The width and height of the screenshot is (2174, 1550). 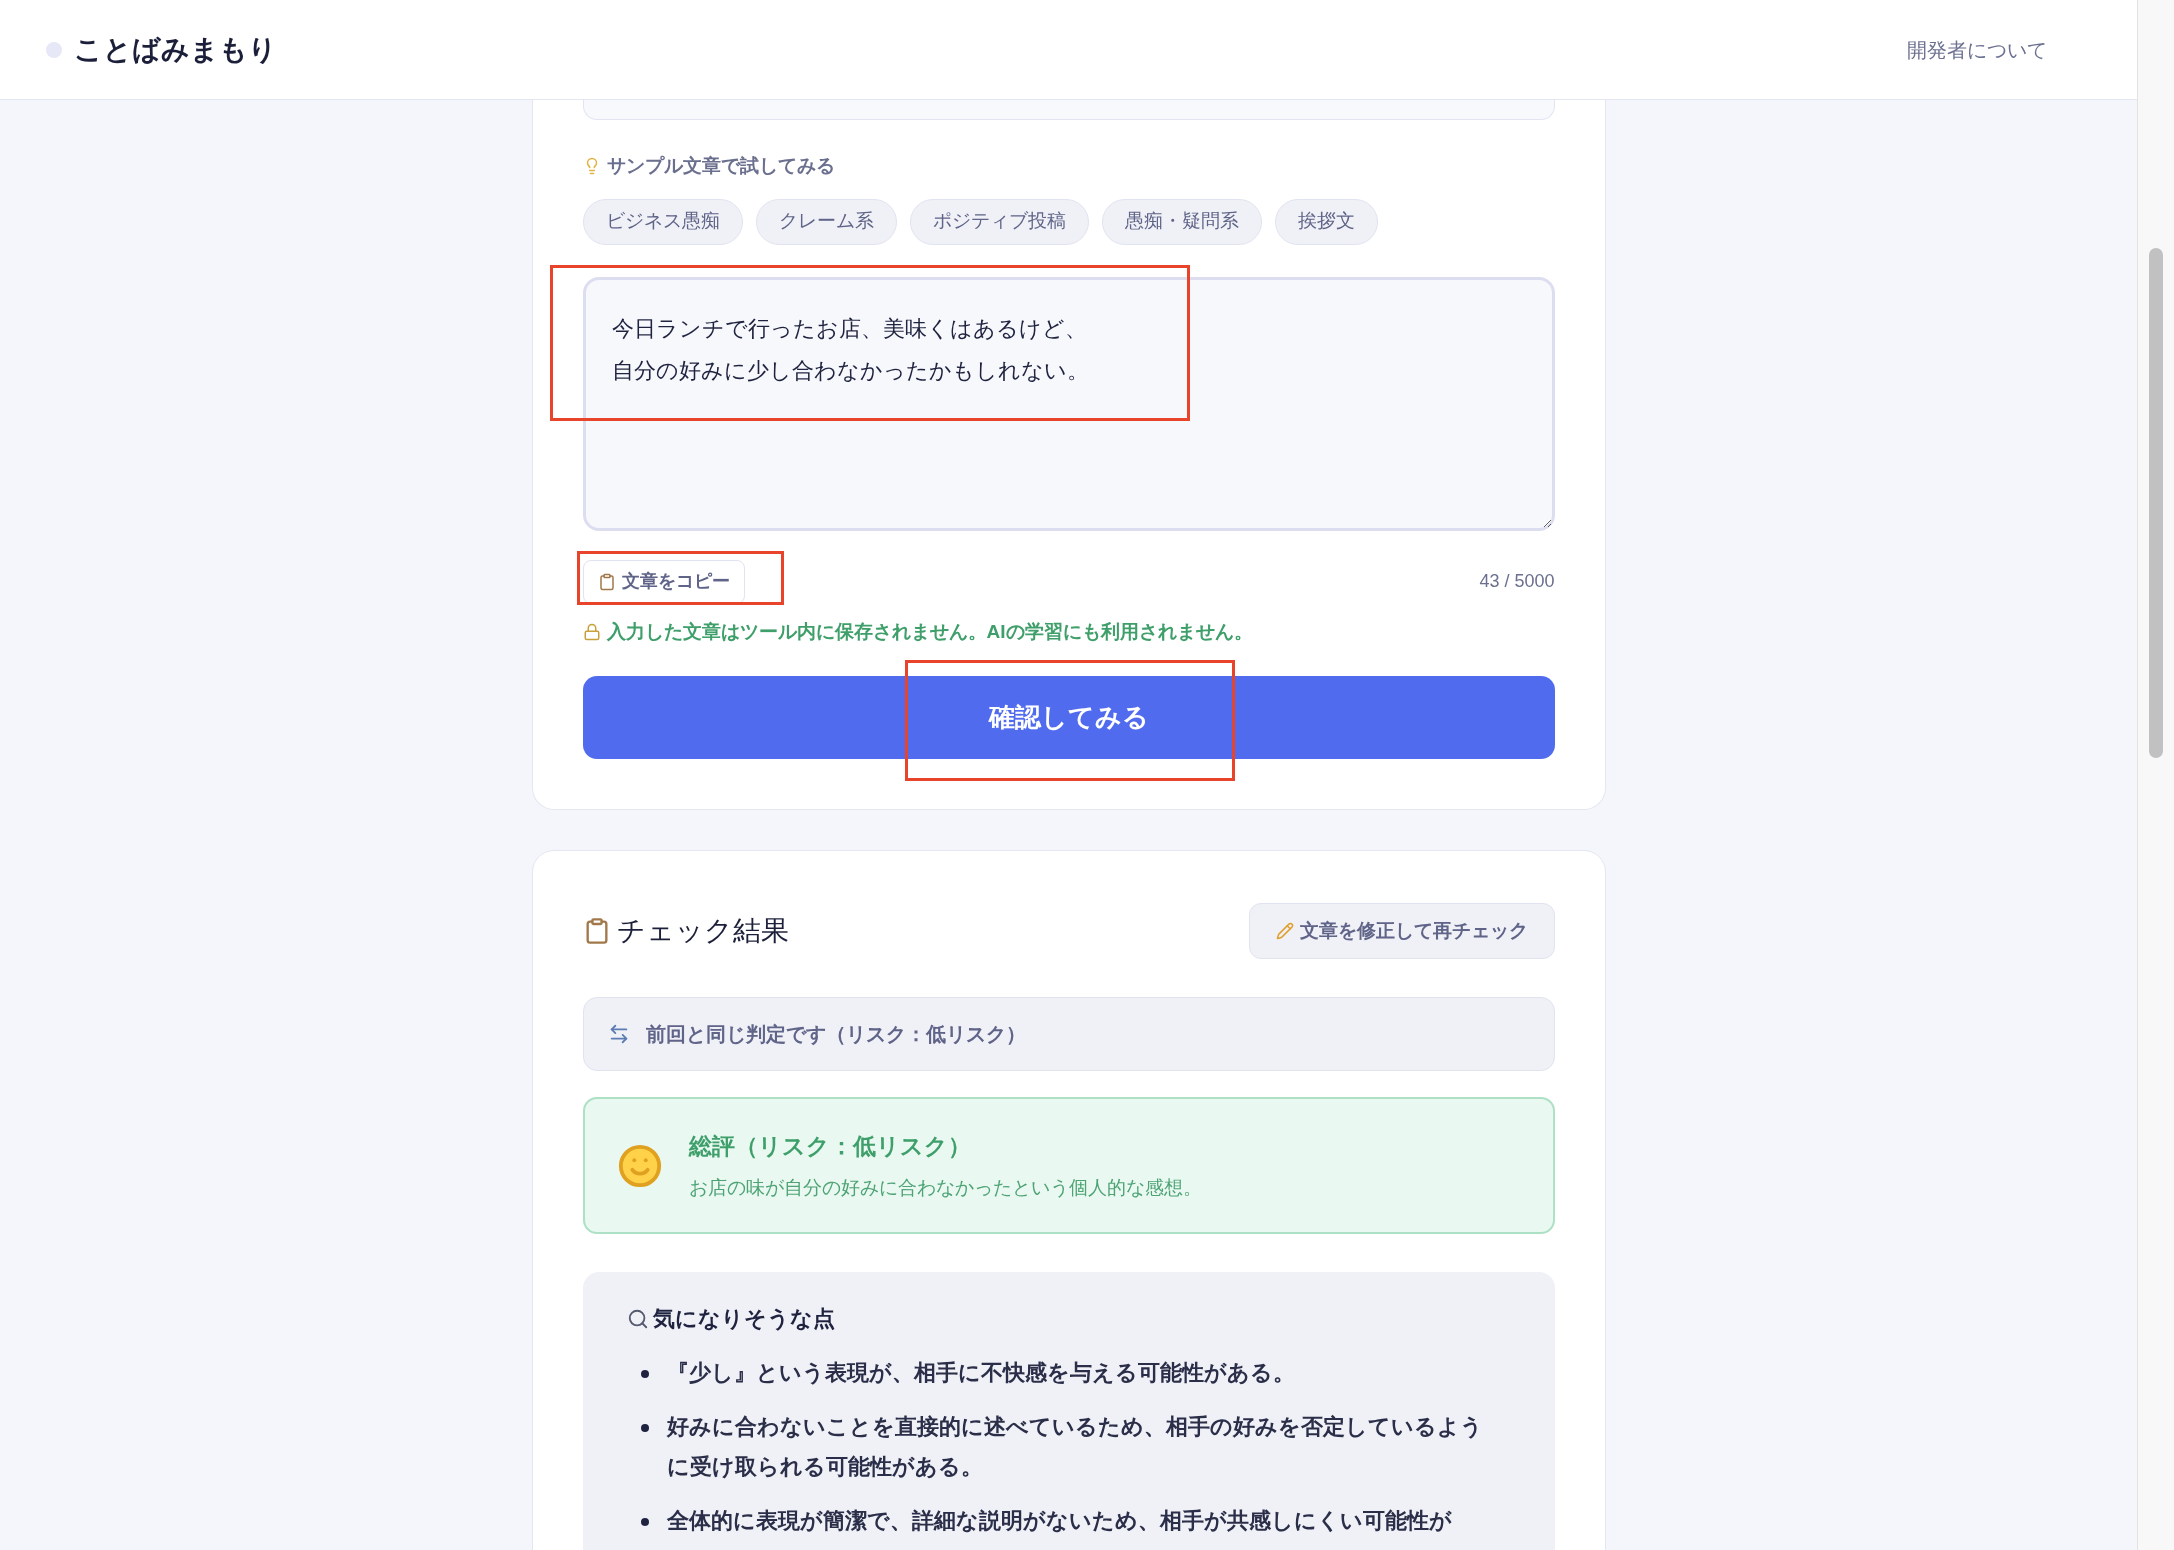 What do you see at coordinates (1068, 110) in the screenshot?
I see `input-field` at bounding box center [1068, 110].